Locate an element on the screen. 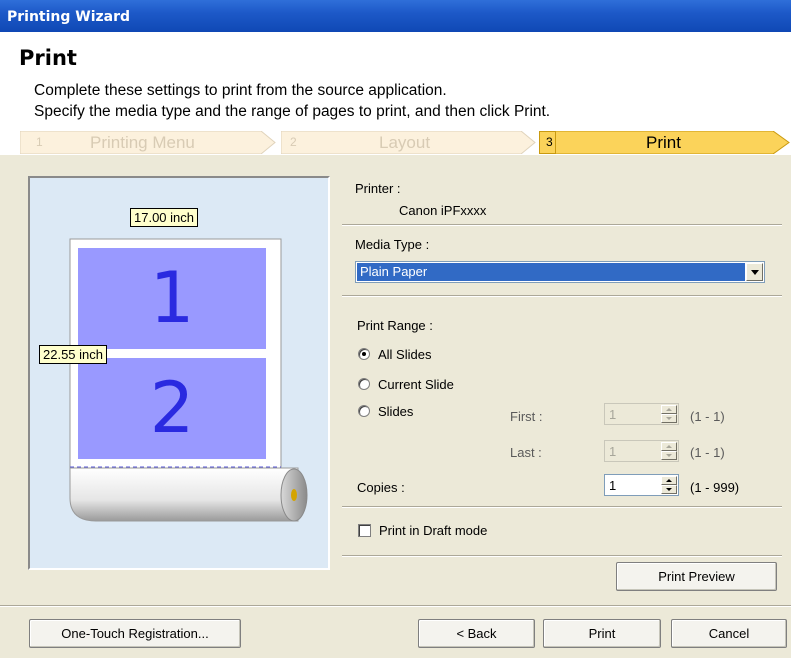  page-1-preview: 1 is located at coordinates (172, 298).